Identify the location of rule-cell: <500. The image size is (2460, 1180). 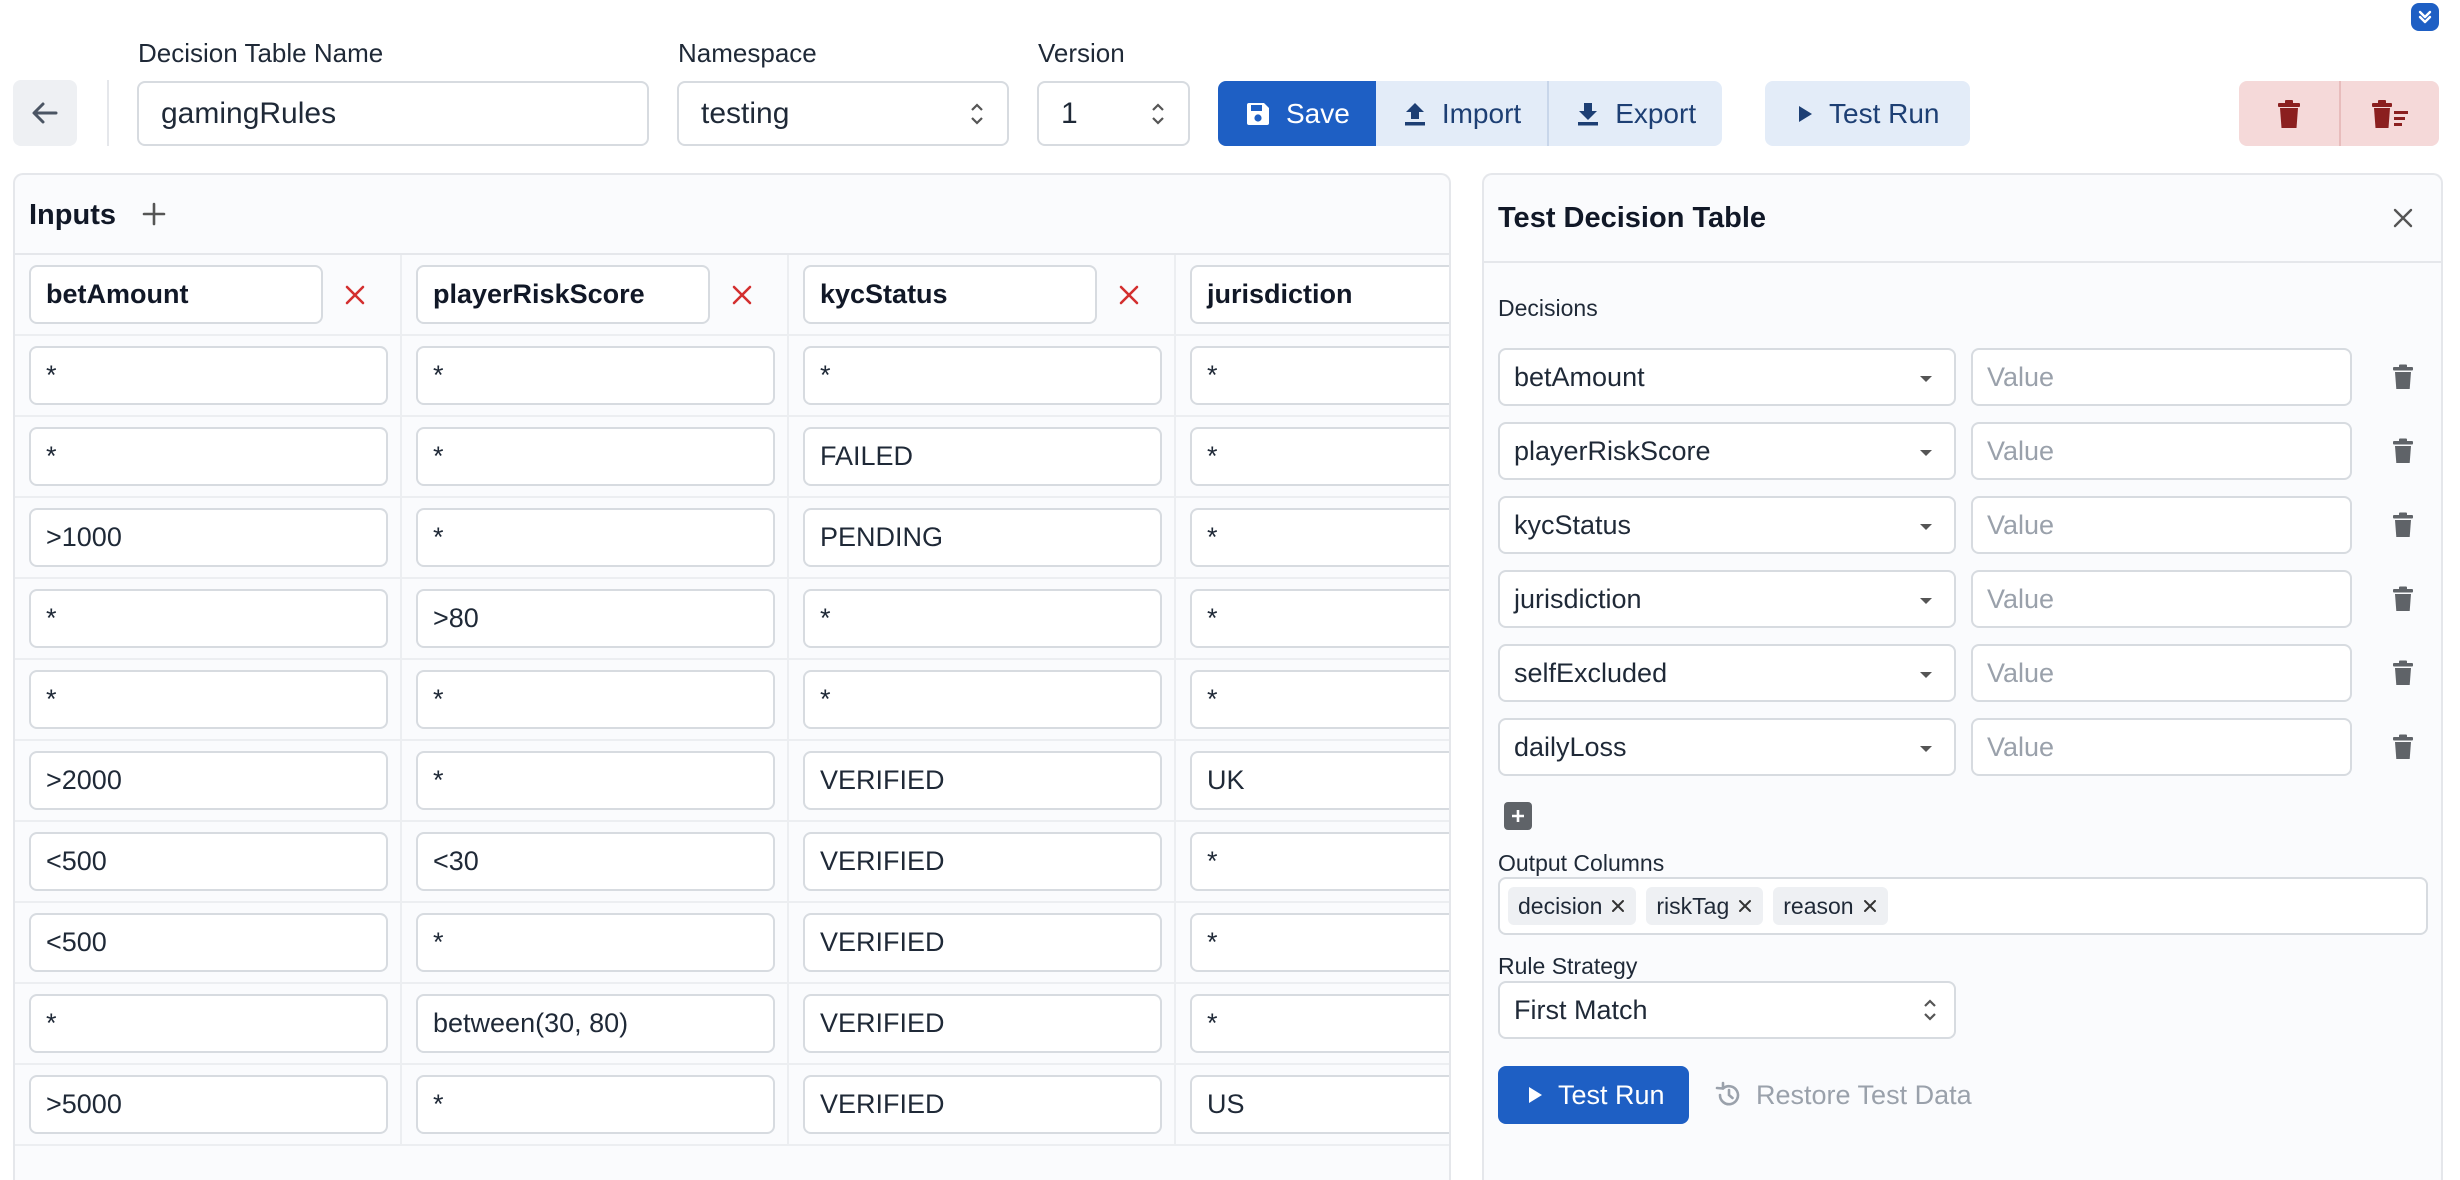
(208, 862).